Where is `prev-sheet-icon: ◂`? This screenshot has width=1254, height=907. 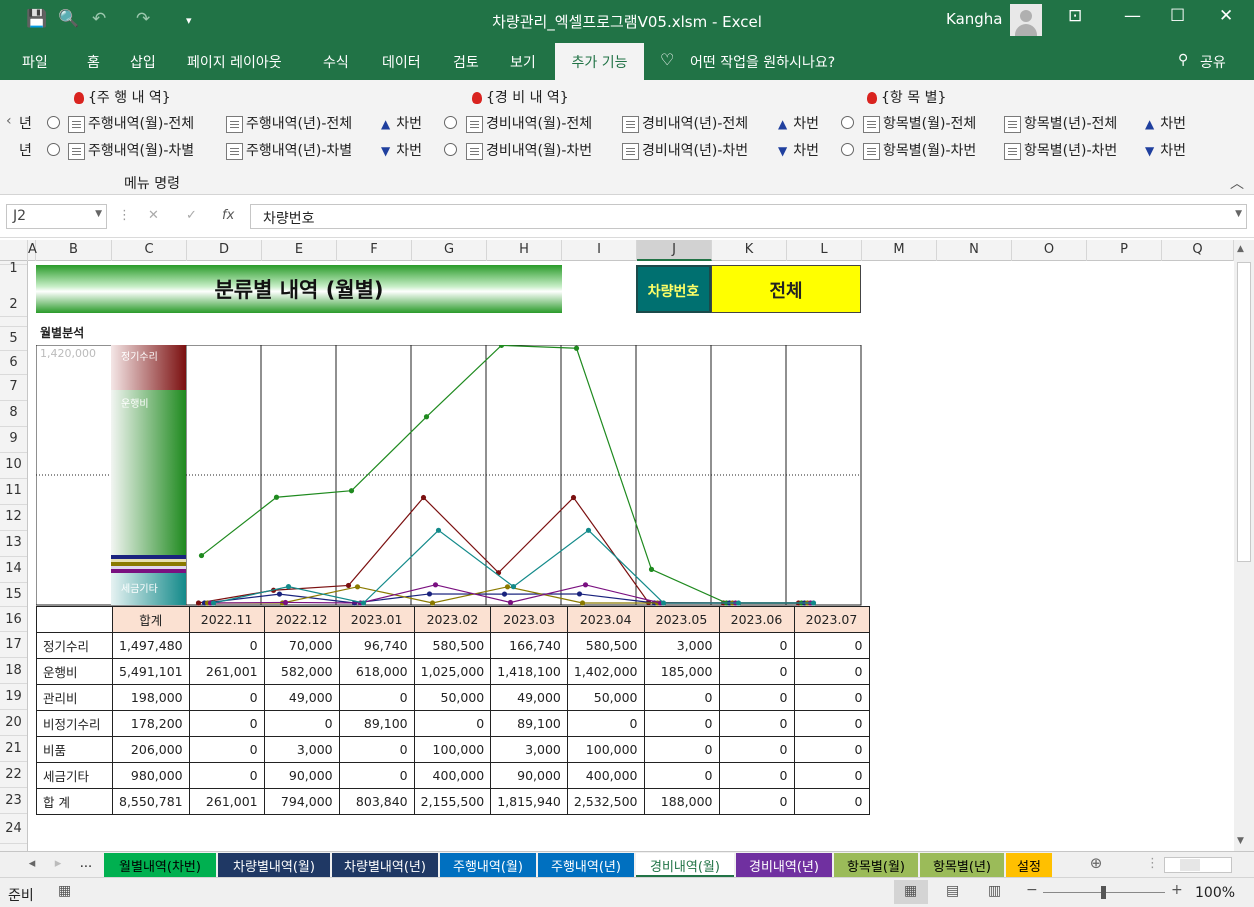 prev-sheet-icon: ◂ is located at coordinates (32, 865).